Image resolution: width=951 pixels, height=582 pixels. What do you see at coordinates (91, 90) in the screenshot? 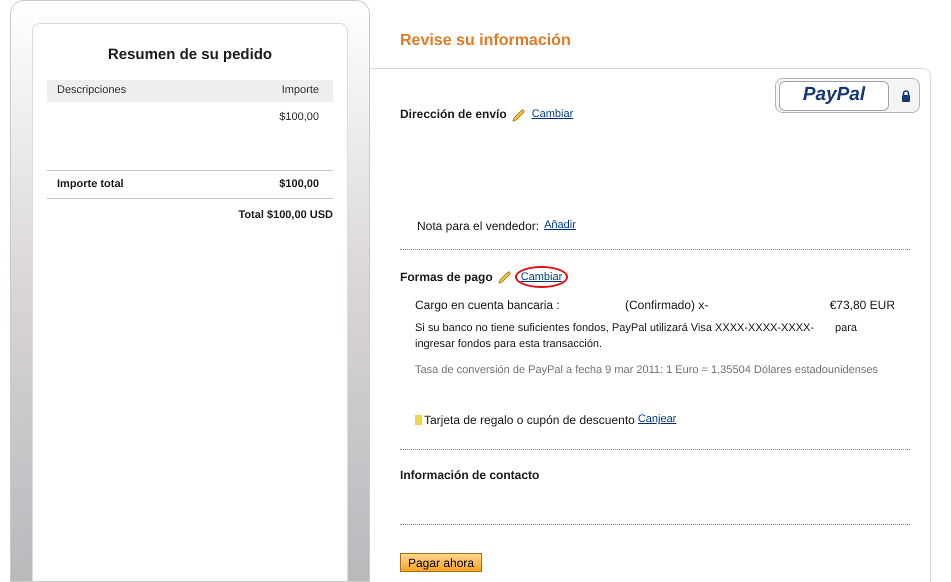
I see `column-header: Descripciones` at bounding box center [91, 90].